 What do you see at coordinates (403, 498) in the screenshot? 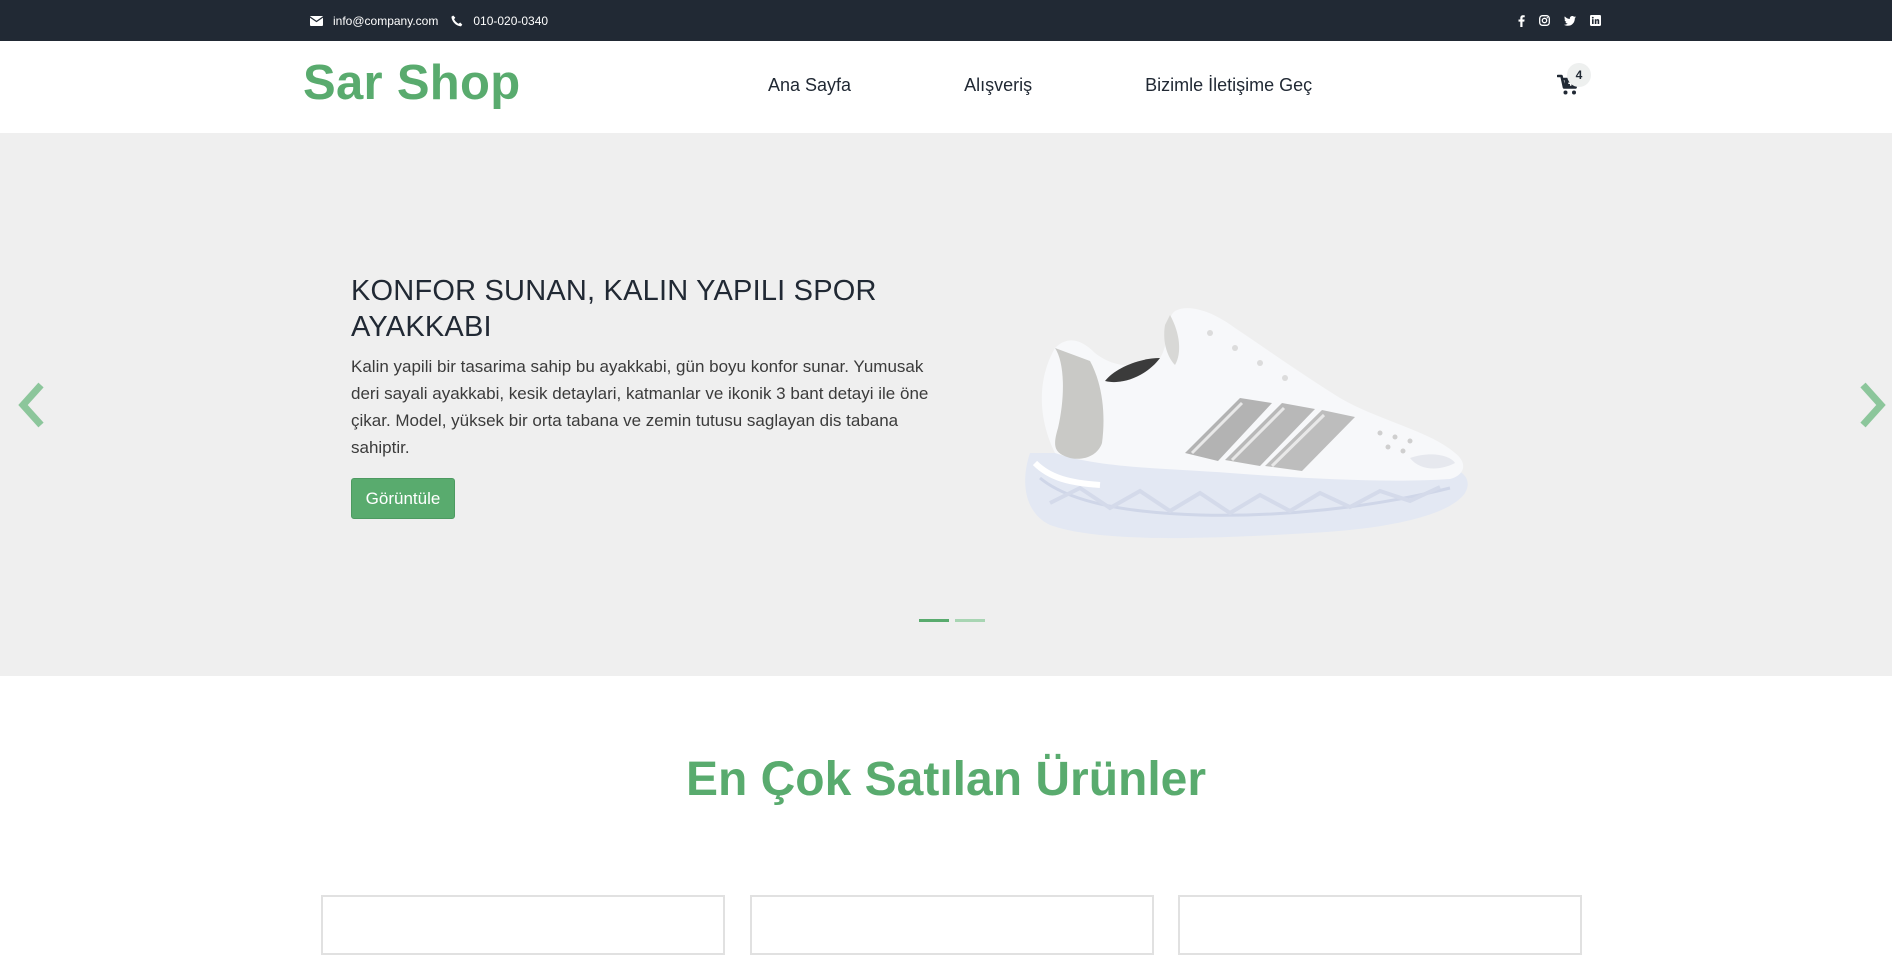
I see `hero-view-button: Görüntüle` at bounding box center [403, 498].